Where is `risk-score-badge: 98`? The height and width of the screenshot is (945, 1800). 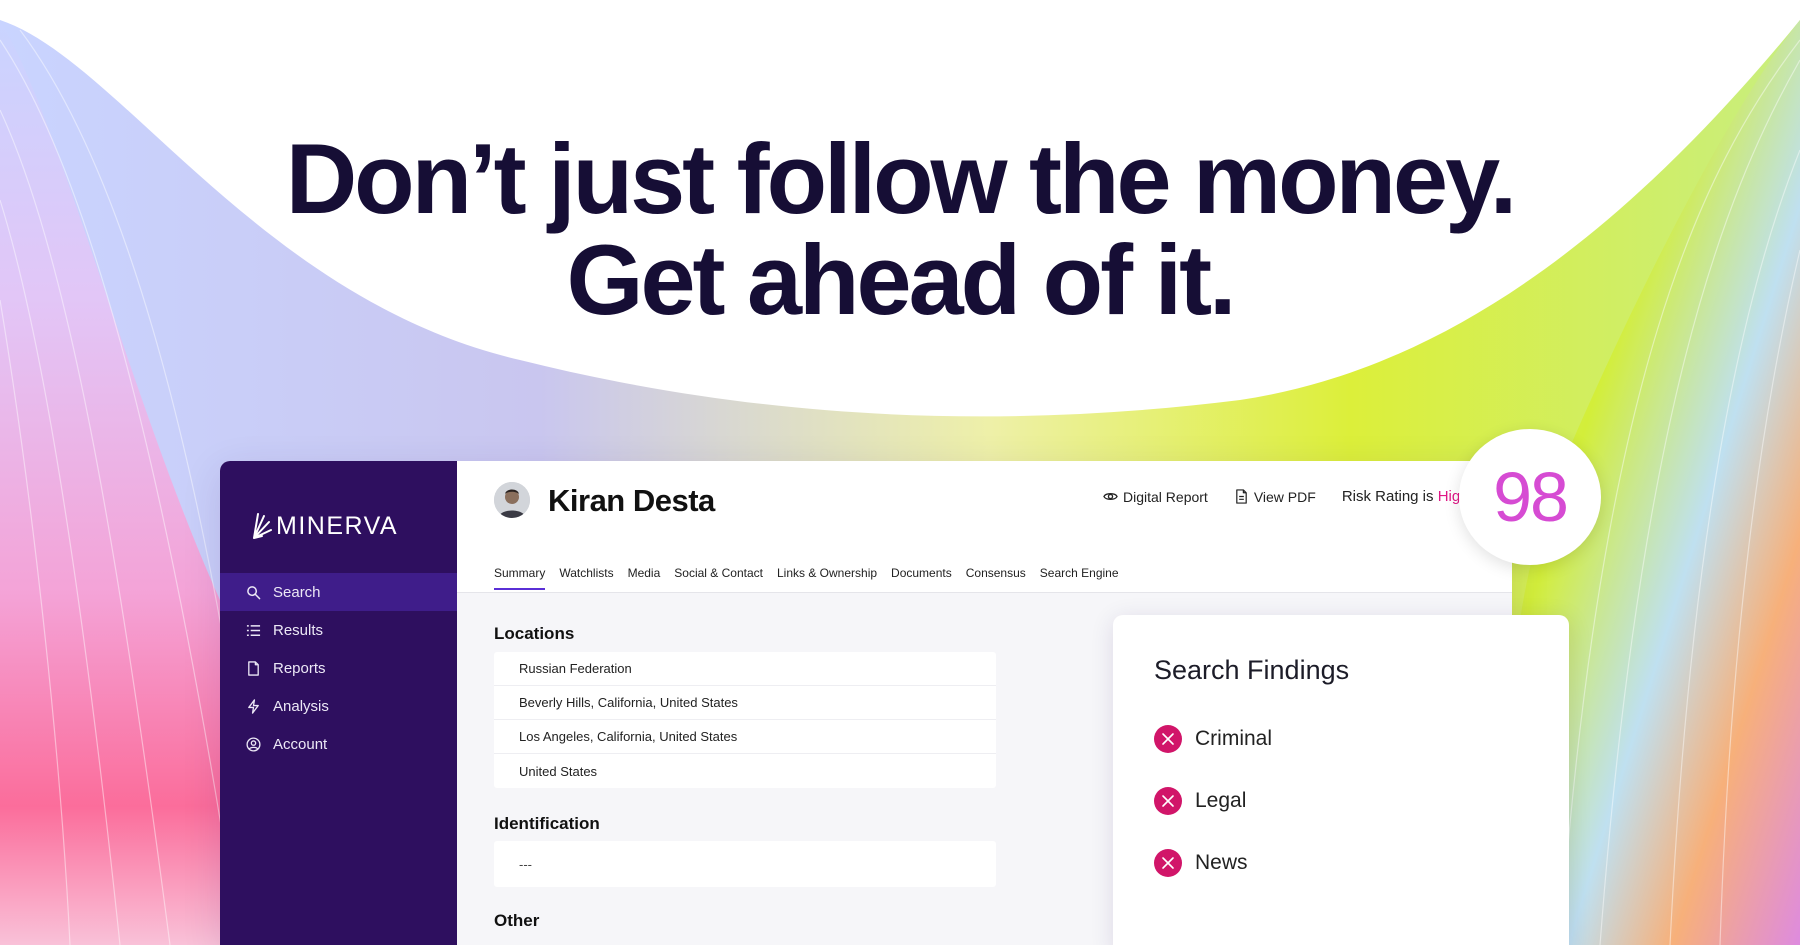 risk-score-badge: 98 is located at coordinates (1530, 497).